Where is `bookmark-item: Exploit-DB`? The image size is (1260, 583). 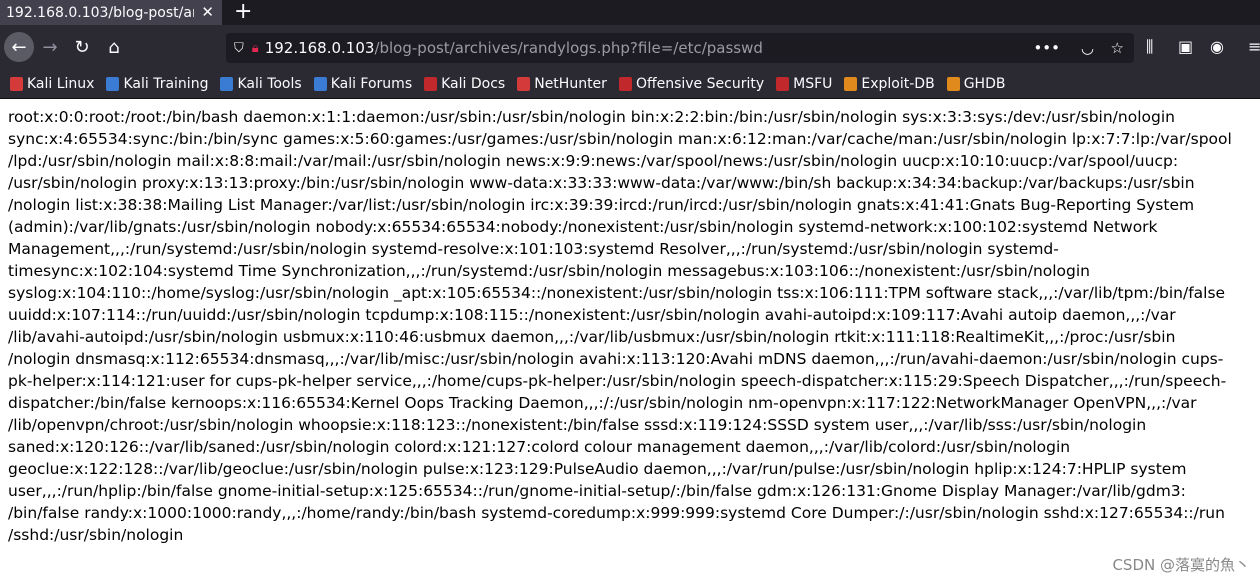
bookmark-item: Exploit-DB is located at coordinates (889, 83).